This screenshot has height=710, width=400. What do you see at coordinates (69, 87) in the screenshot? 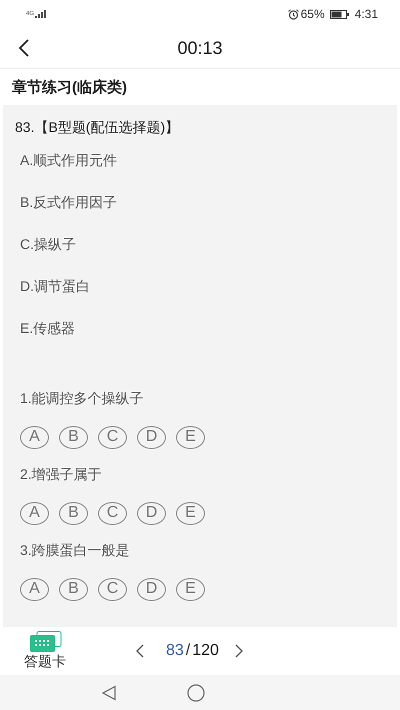
I see `section-title: 章节练习(临床类)` at bounding box center [69, 87].